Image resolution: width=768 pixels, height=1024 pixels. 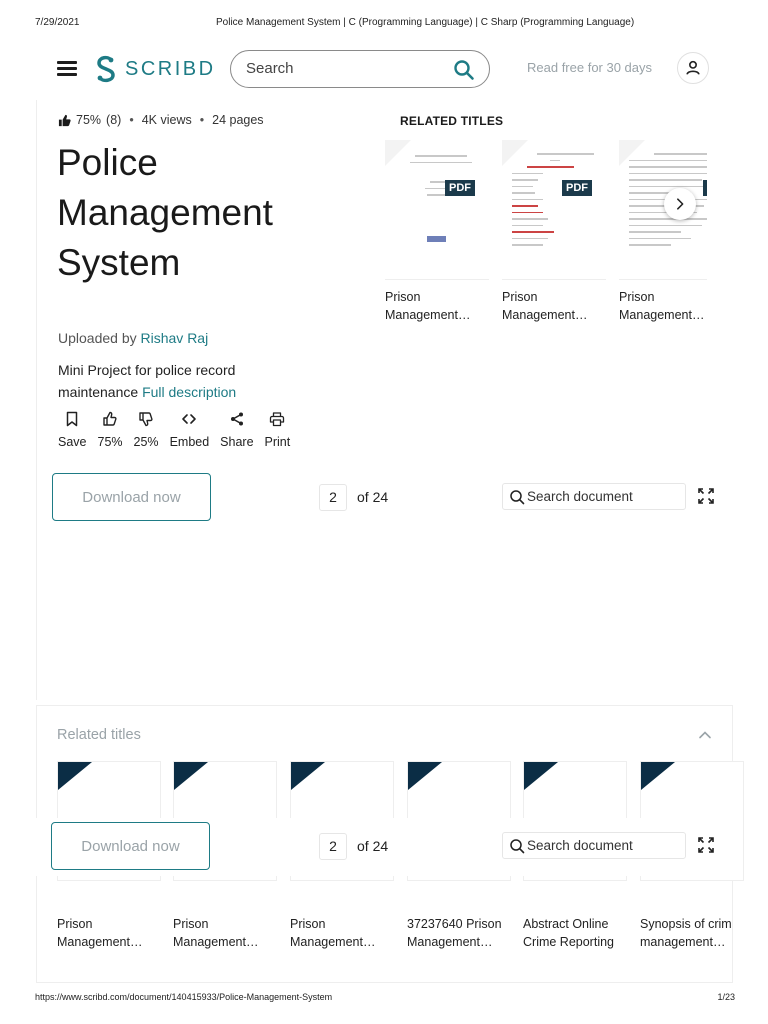 I want to click on upvote-button: 75%, so click(x=110, y=430).